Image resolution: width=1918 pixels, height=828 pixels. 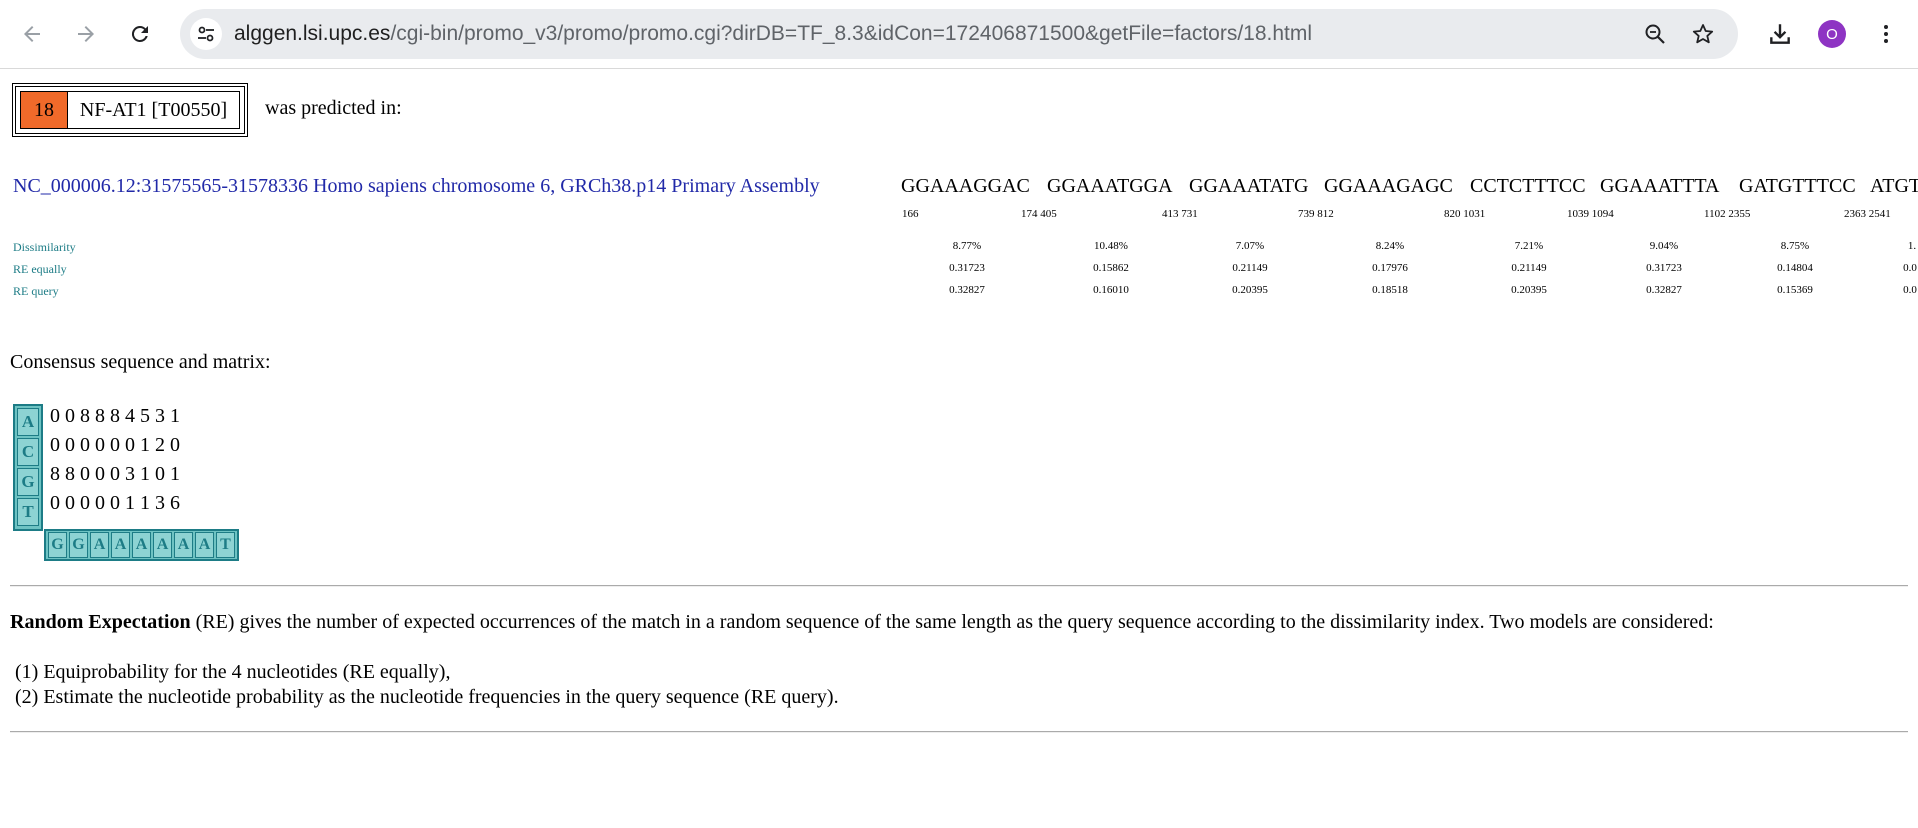 What do you see at coordinates (115, 416) in the screenshot?
I see `matrix-row-a: 0 0 8 8 8 4 5 3 1` at bounding box center [115, 416].